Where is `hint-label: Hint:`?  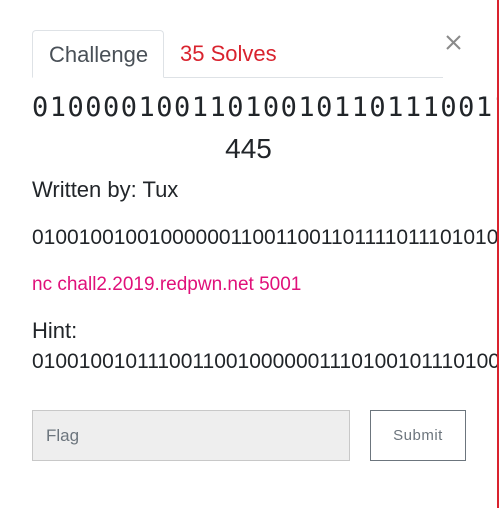
hint-label: Hint: is located at coordinates (55, 330).